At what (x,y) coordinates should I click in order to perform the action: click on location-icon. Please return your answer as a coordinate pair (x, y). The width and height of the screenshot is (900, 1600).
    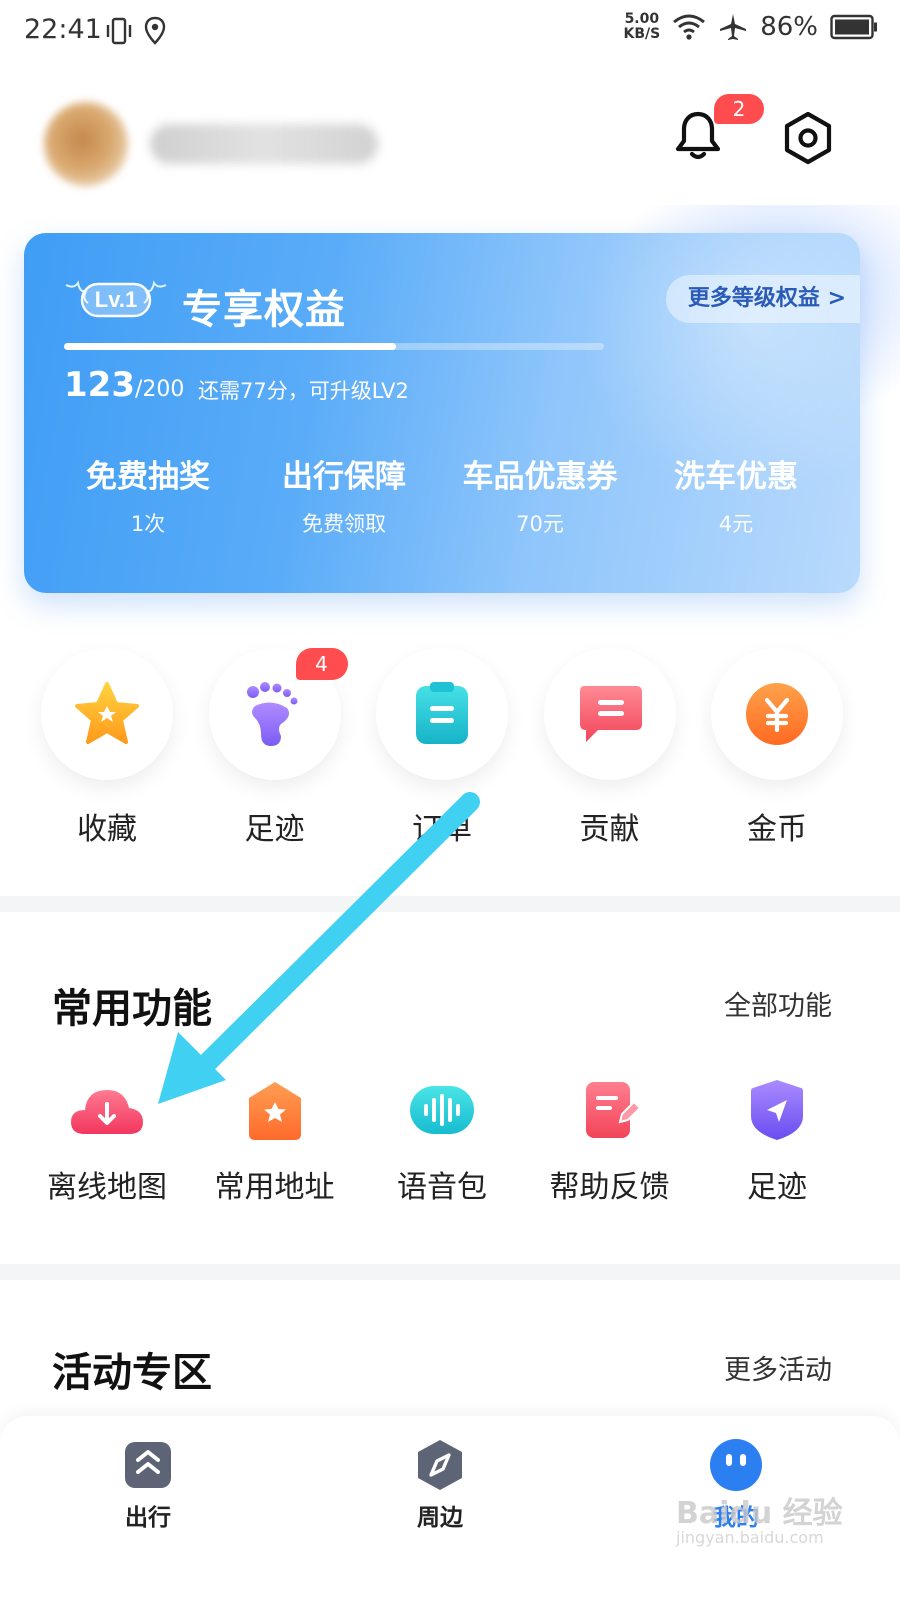
    Looking at the image, I should click on (155, 30).